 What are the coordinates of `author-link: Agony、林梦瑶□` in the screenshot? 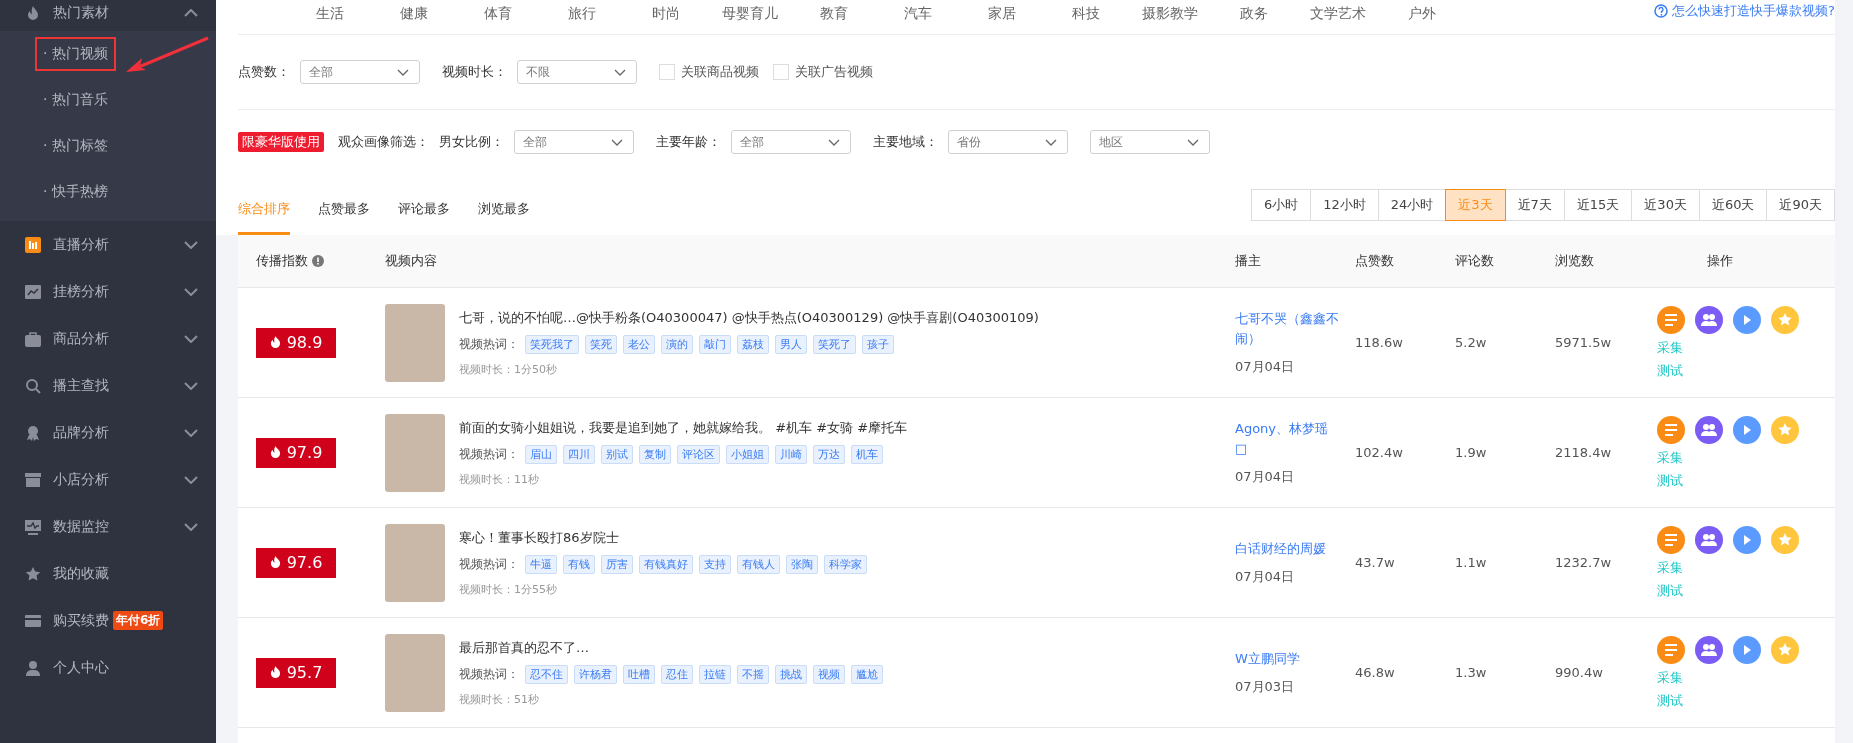 It's located at (1287, 438).